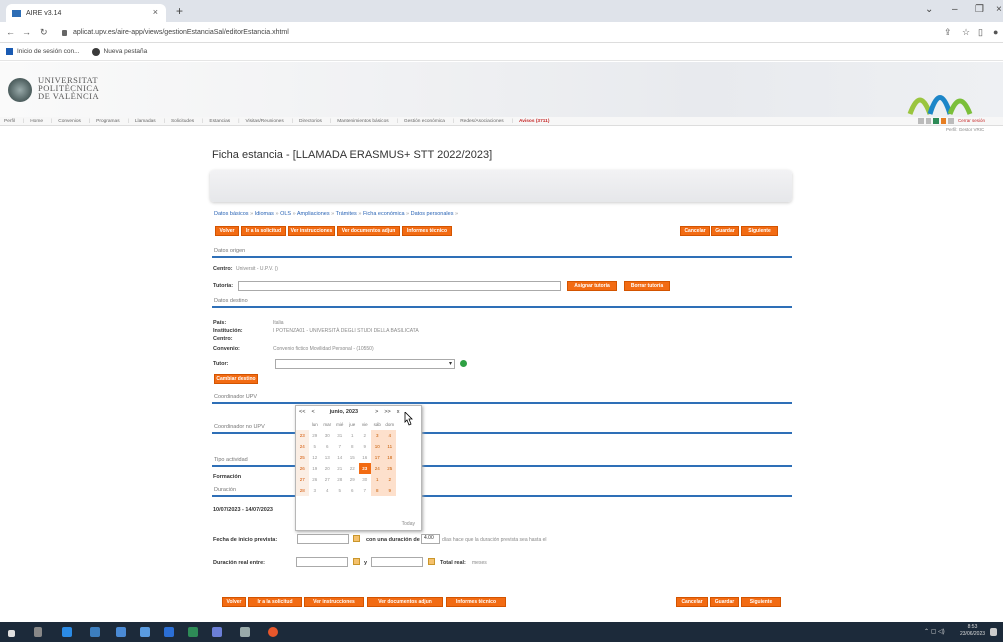 The image size is (1003, 642). Describe the element at coordinates (245, 632) in the screenshot. I see `upv-app-icon` at that location.